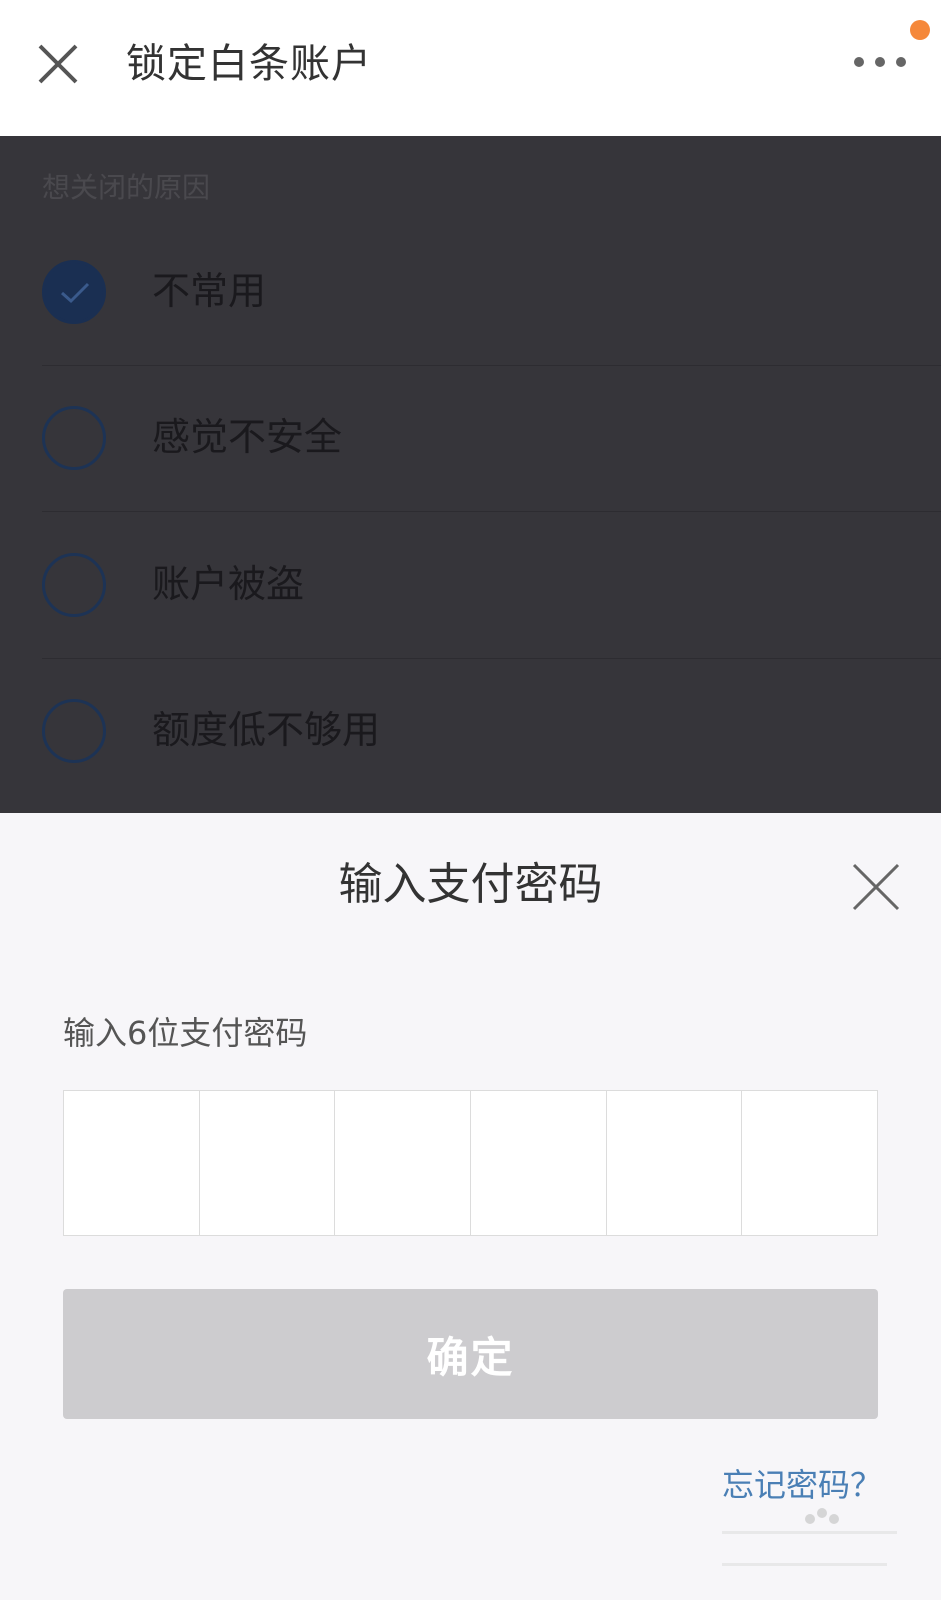 This screenshot has width=941, height=1600. I want to click on baidu-watermark-logo, so click(809, 1541).